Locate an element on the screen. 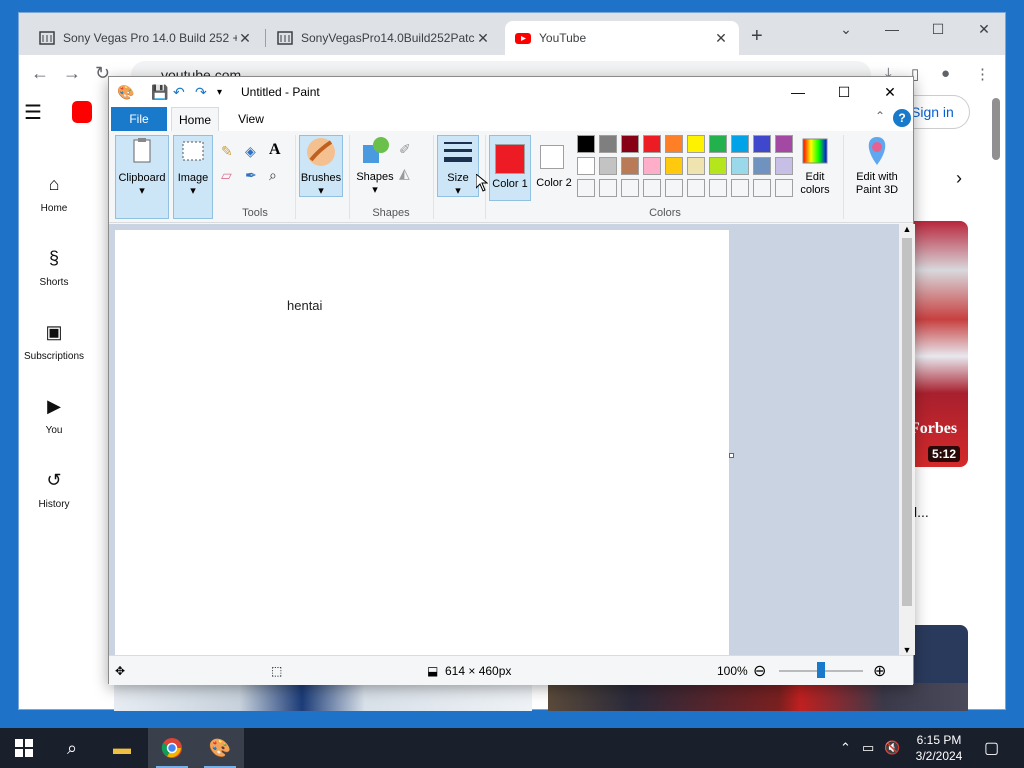 The width and height of the screenshot is (1024, 768). yt-nav-subscriptions: ▣ Subscriptions is located at coordinates (54, 342).